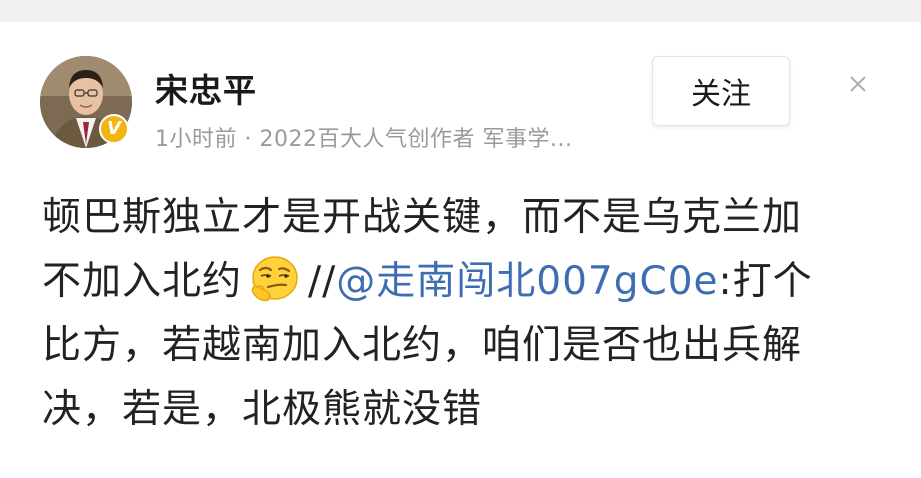 The width and height of the screenshot is (921, 478). What do you see at coordinates (422, 345) in the screenshot?
I see `post-line-3: 比方，若越南加入北约，咱们是否也出兵解` at bounding box center [422, 345].